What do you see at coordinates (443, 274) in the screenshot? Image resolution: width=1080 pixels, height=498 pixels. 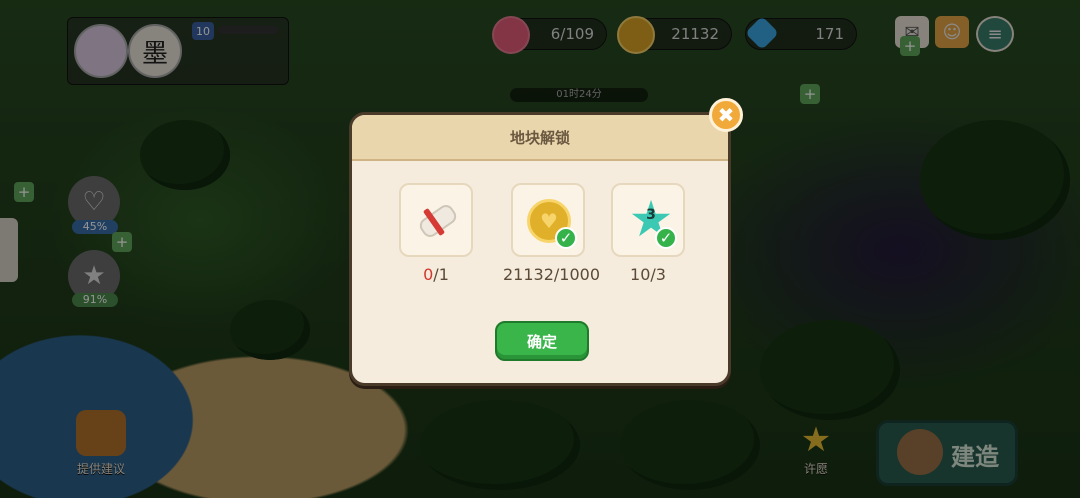 I see `requirement-need: 1` at bounding box center [443, 274].